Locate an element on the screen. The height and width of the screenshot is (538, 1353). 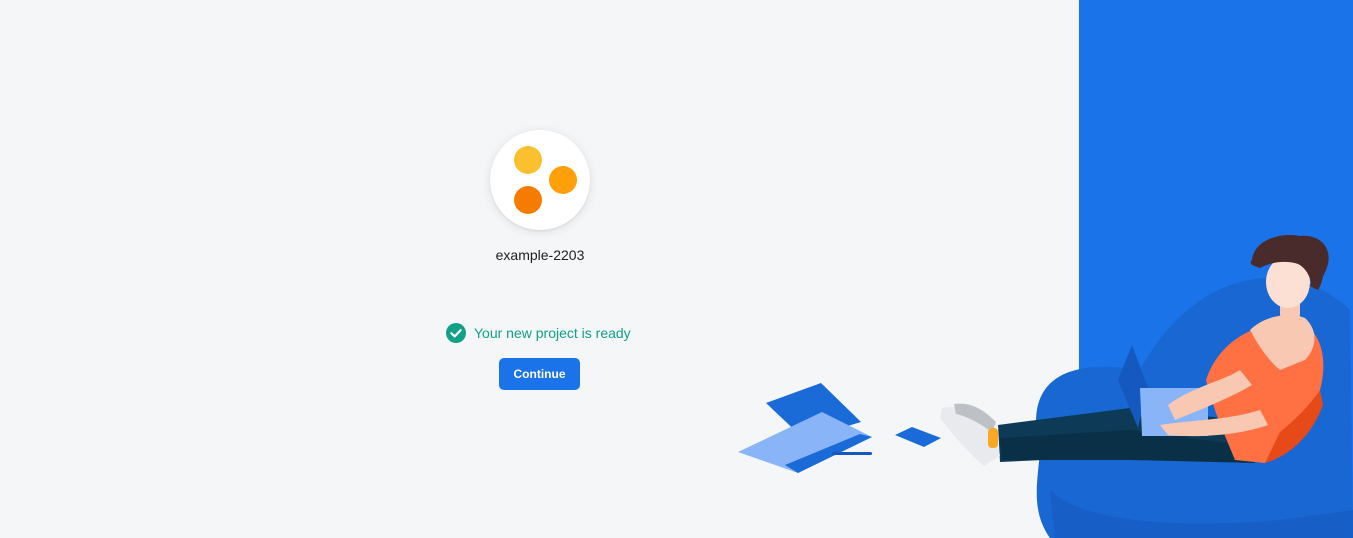
avatar-dot-yellow is located at coordinates (528, 160).